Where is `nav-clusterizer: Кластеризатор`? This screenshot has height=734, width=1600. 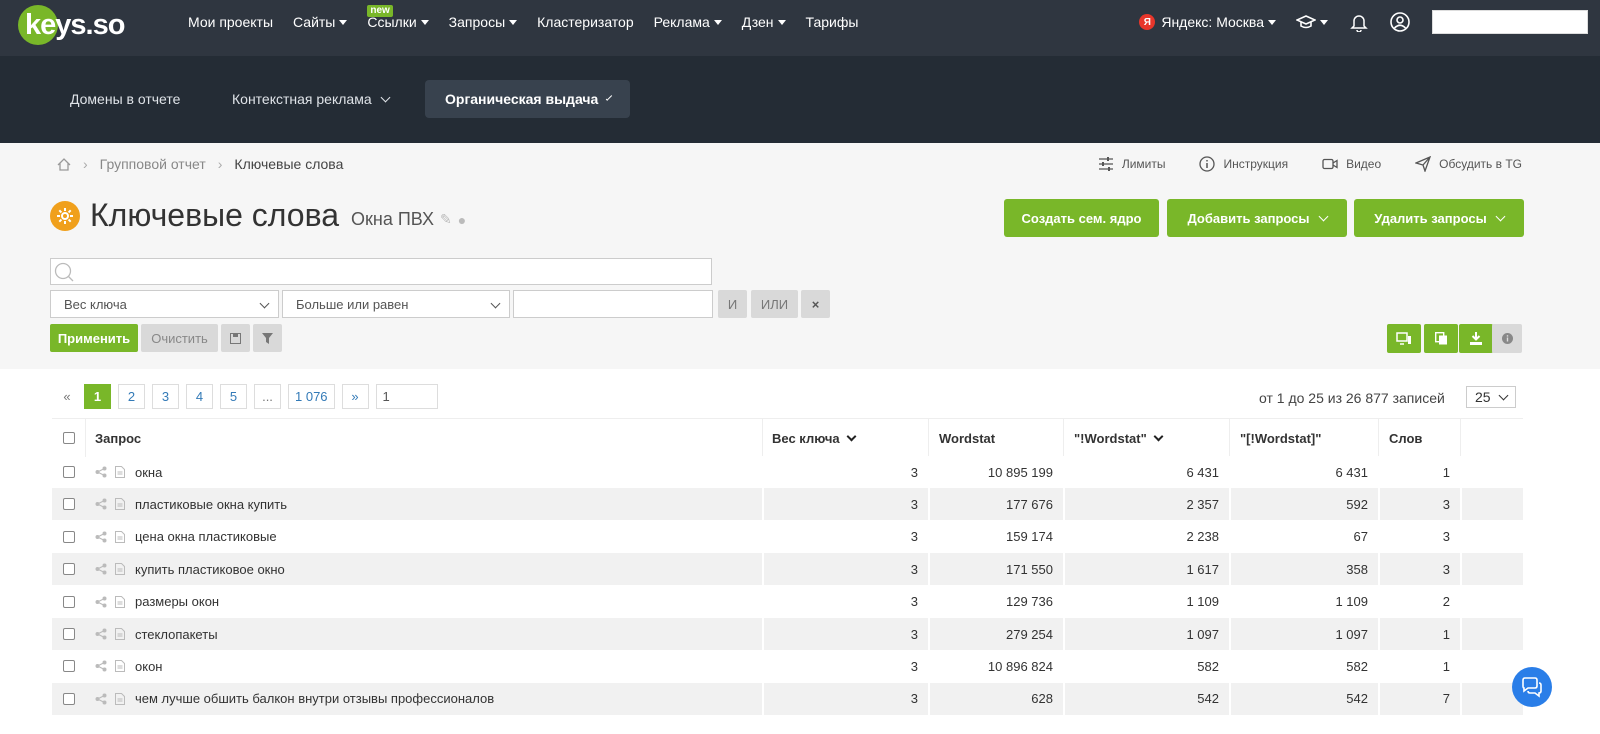
nav-clusterizer: Кластеризатор is located at coordinates (585, 22).